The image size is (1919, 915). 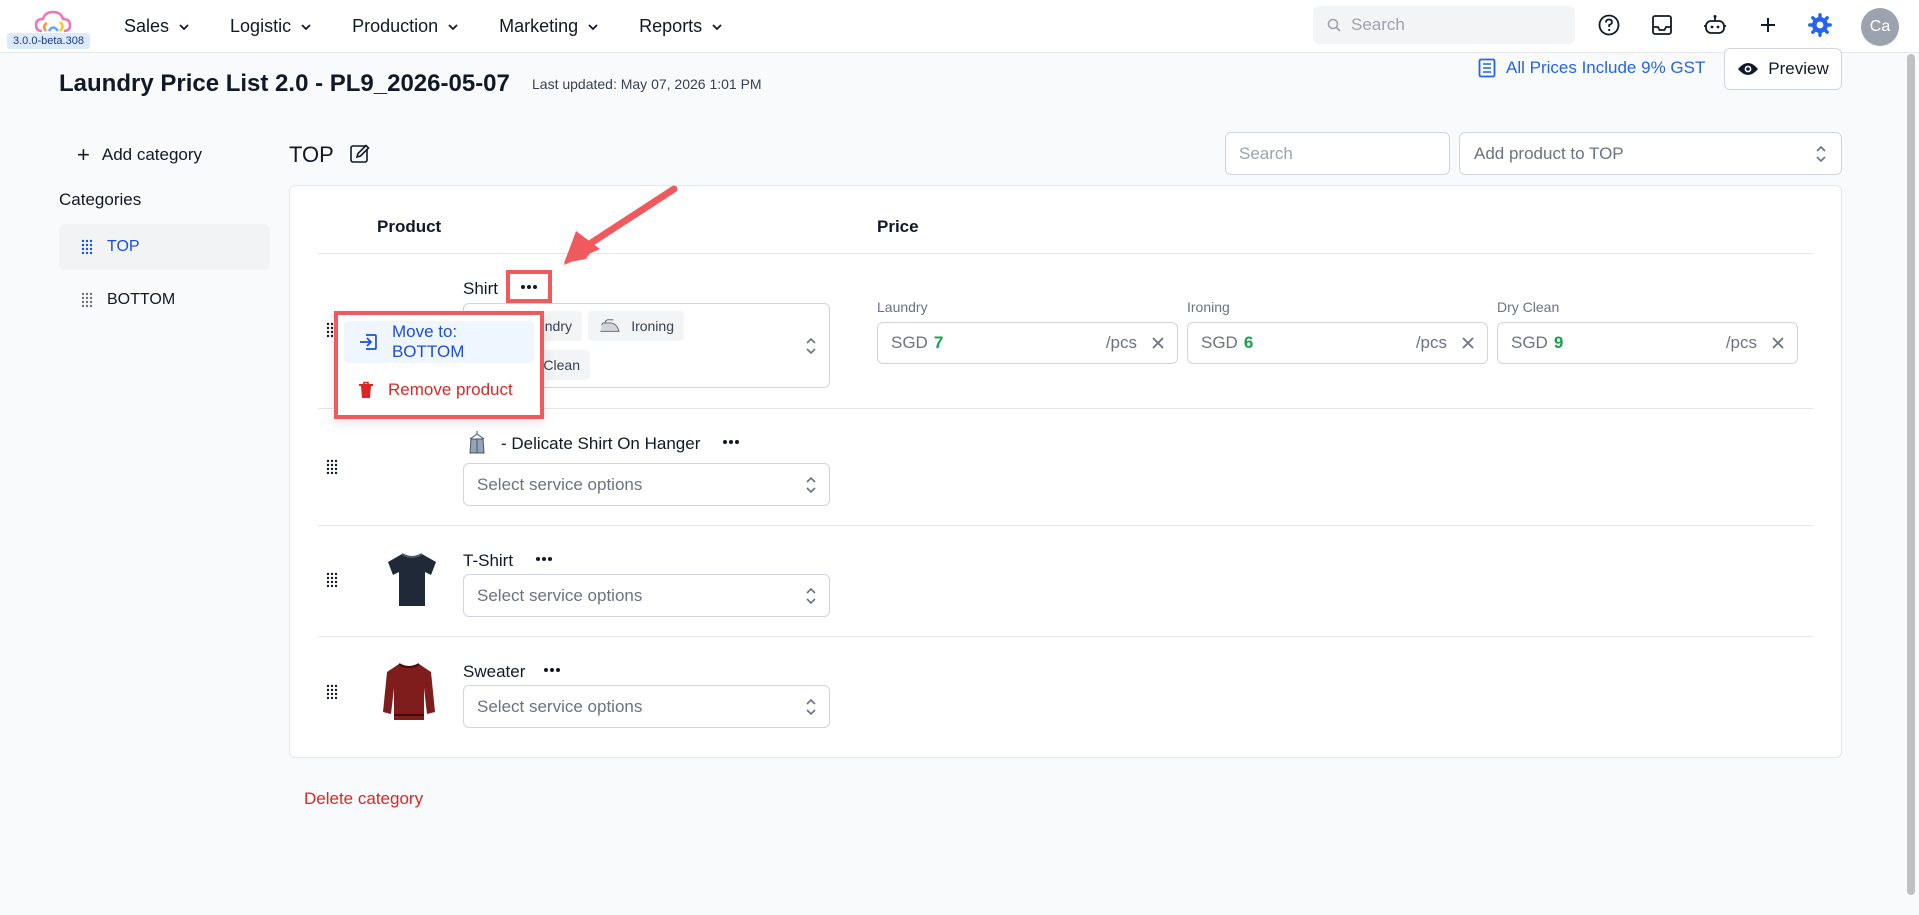 I want to click on column-header-price: Price, so click(x=898, y=226).